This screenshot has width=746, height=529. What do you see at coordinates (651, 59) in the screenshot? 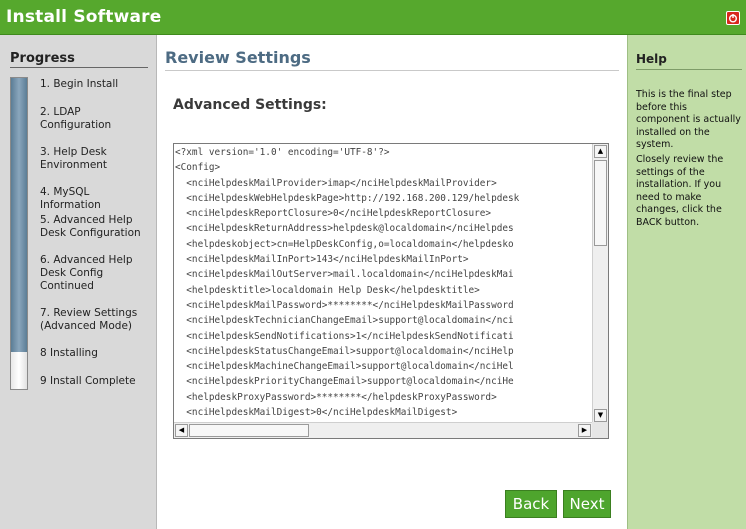
I see `help-header: Help` at bounding box center [651, 59].